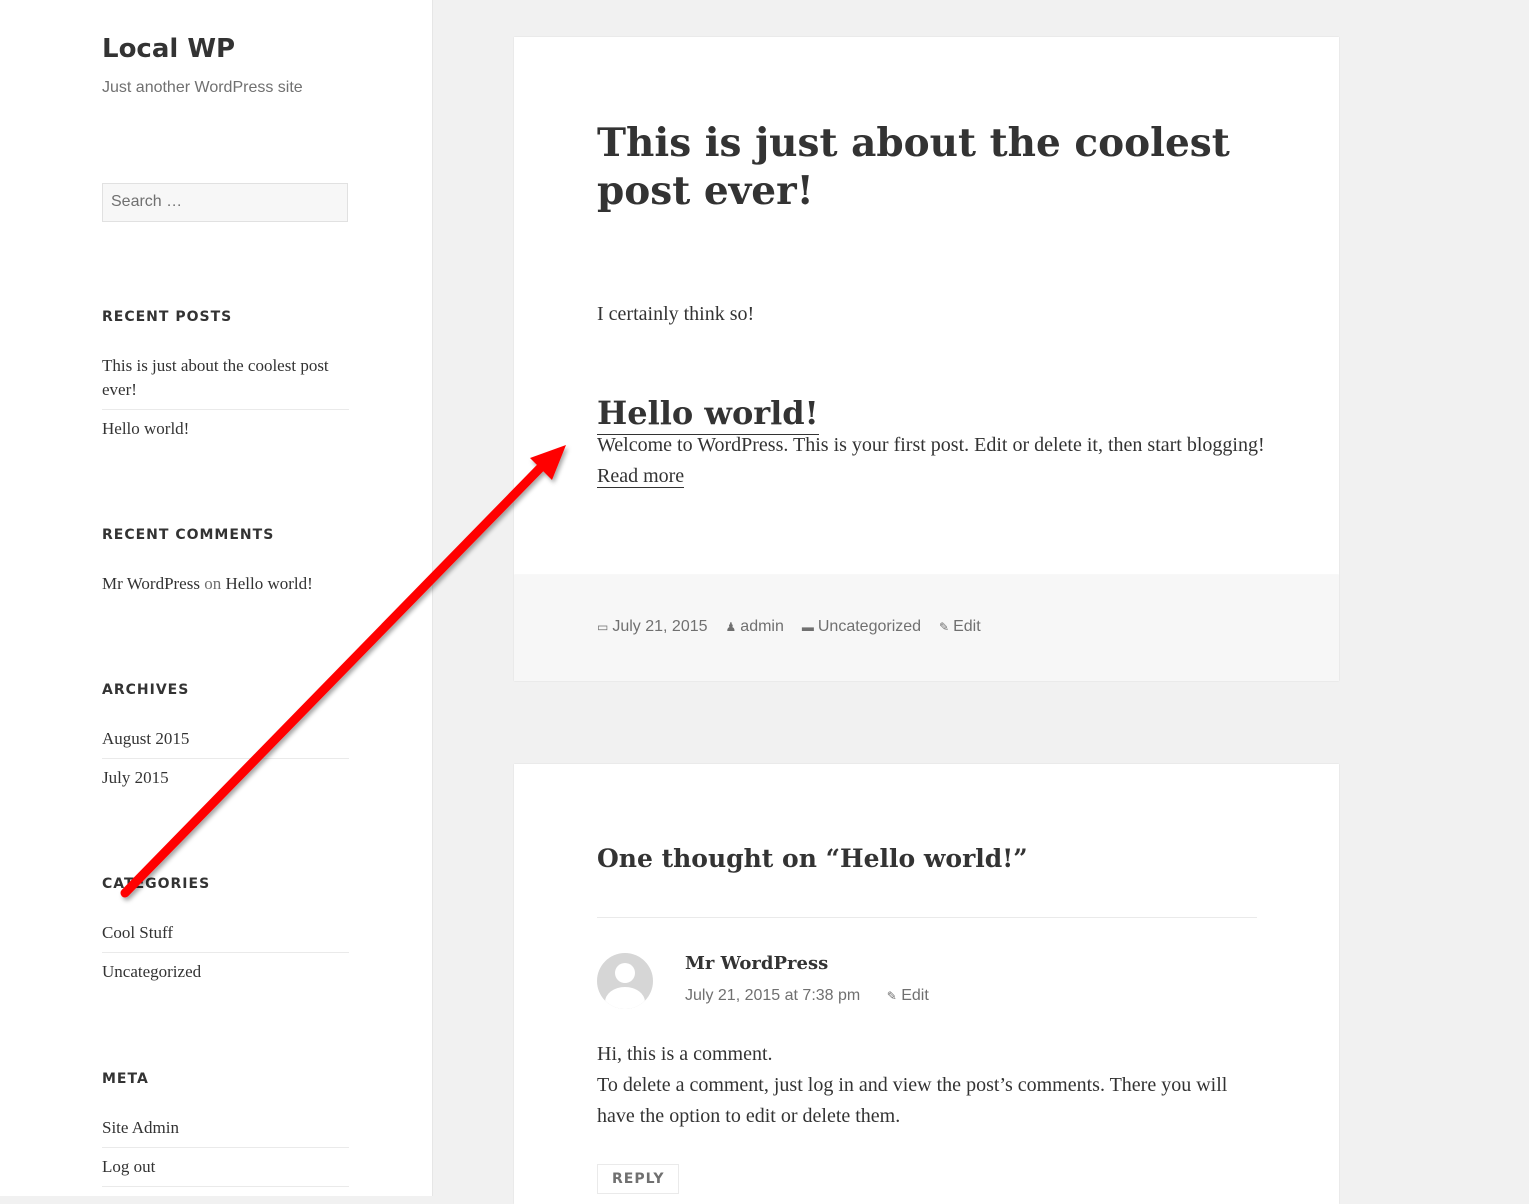 This screenshot has height=1204, width=1529. I want to click on site-description: Just another WordPress site, so click(202, 87).